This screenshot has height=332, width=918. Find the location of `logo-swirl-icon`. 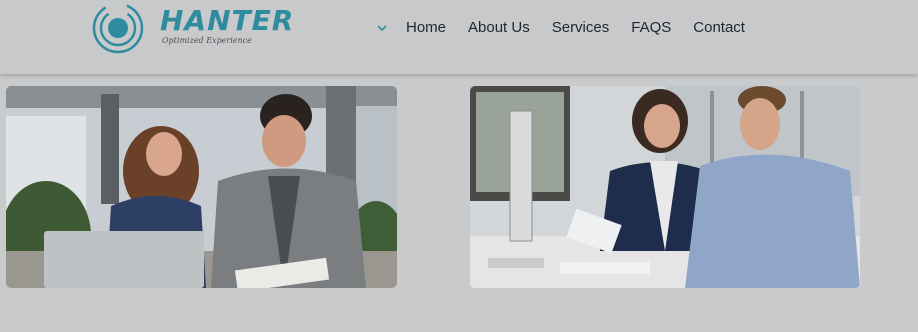

logo-swirl-icon is located at coordinates (118, 28).